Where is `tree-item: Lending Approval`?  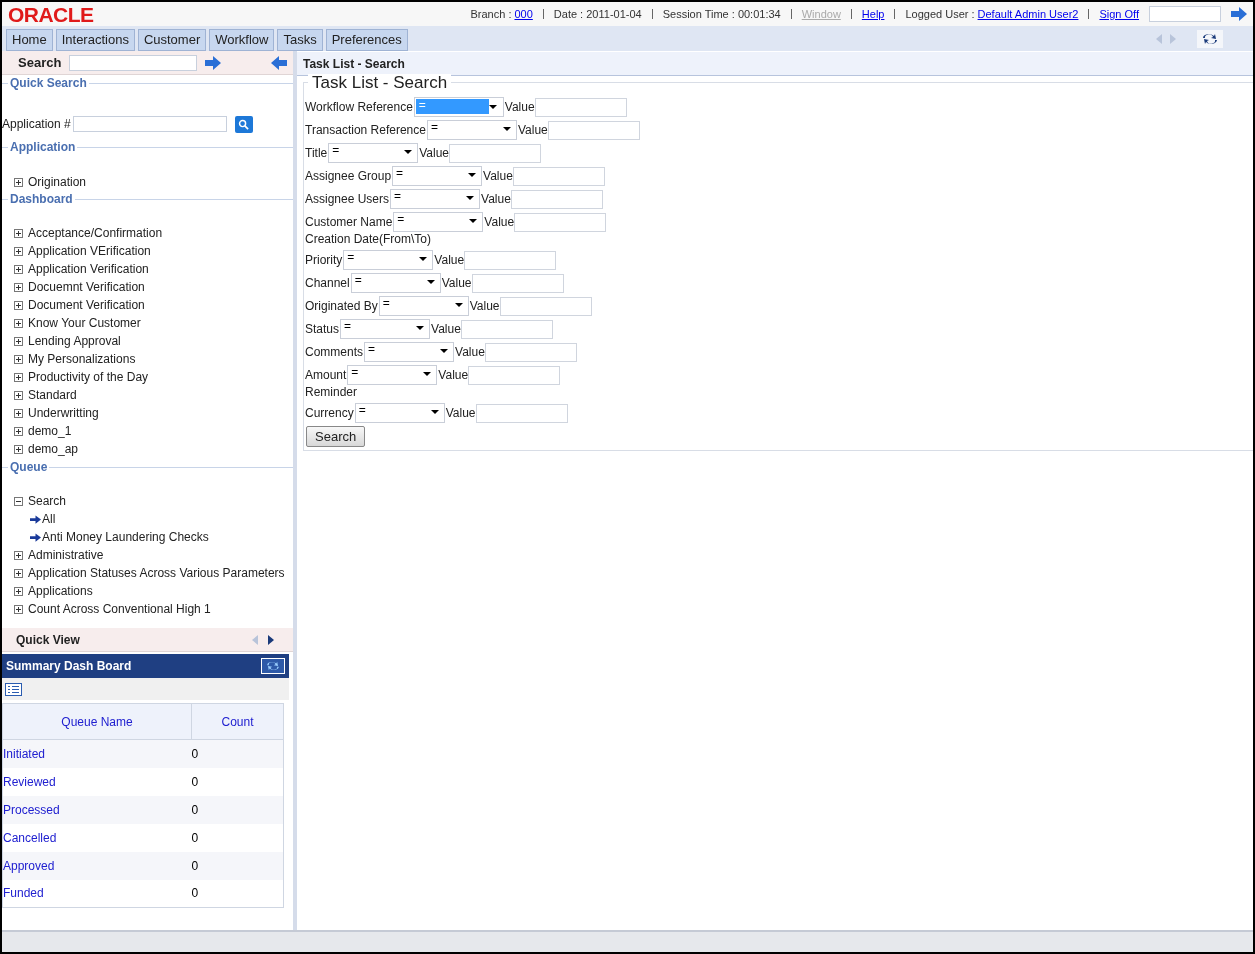 tree-item: Lending Approval is located at coordinates (74, 341).